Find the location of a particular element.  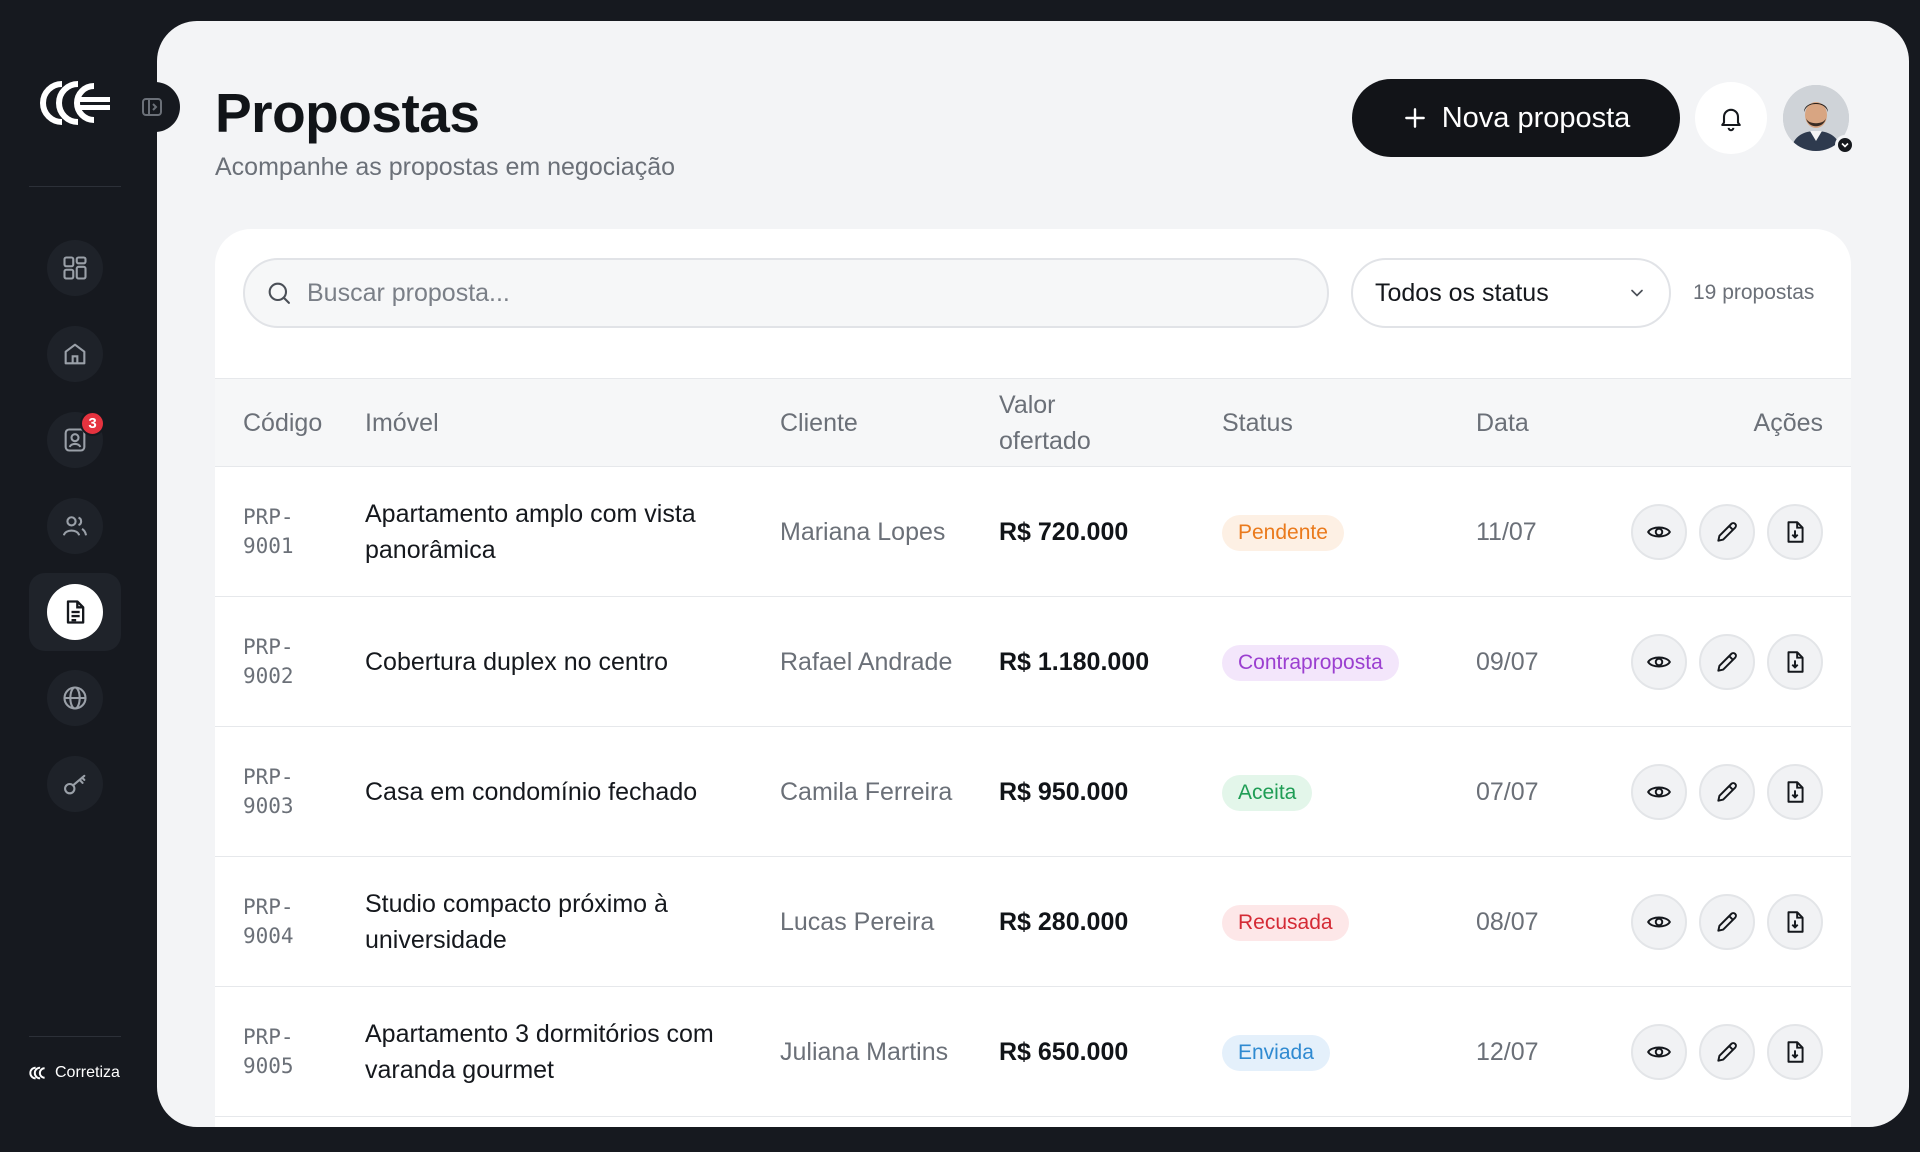

notifications-button is located at coordinates (1731, 118).